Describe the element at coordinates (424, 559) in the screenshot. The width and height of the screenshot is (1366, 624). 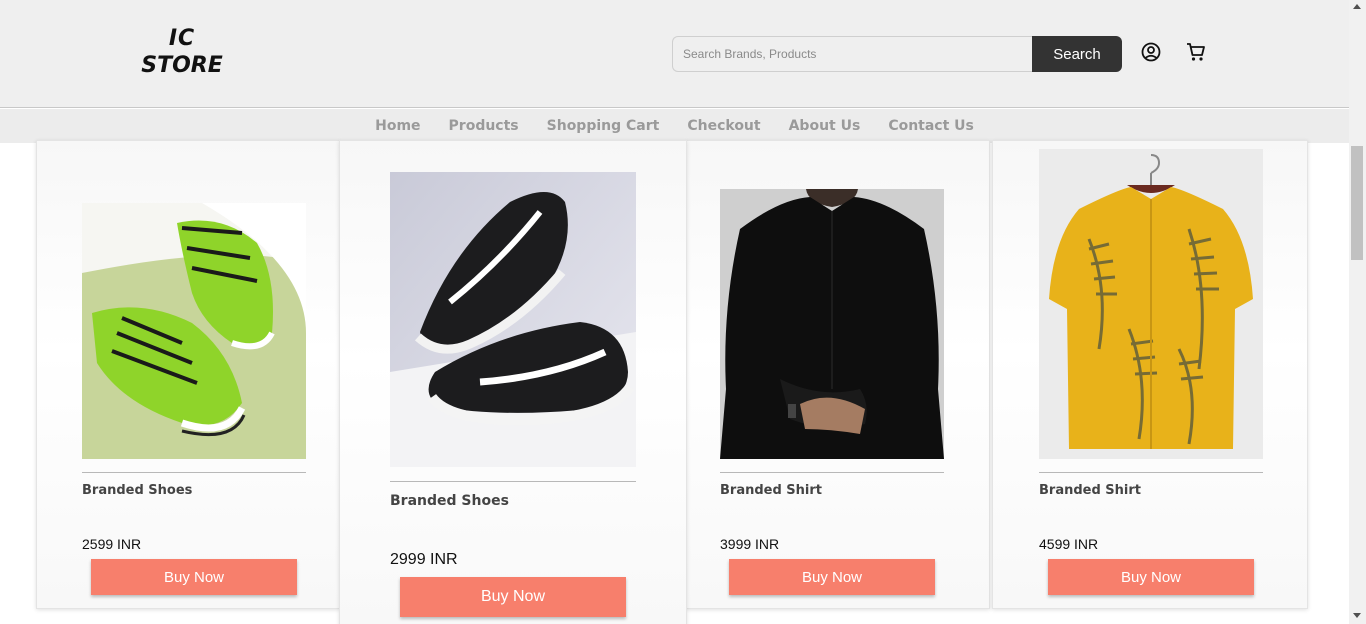
I see `product-price: 2999 INR` at that location.